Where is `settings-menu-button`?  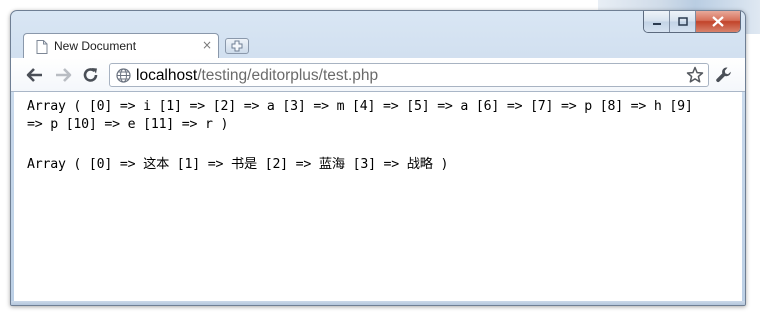 settings-menu-button is located at coordinates (724, 77).